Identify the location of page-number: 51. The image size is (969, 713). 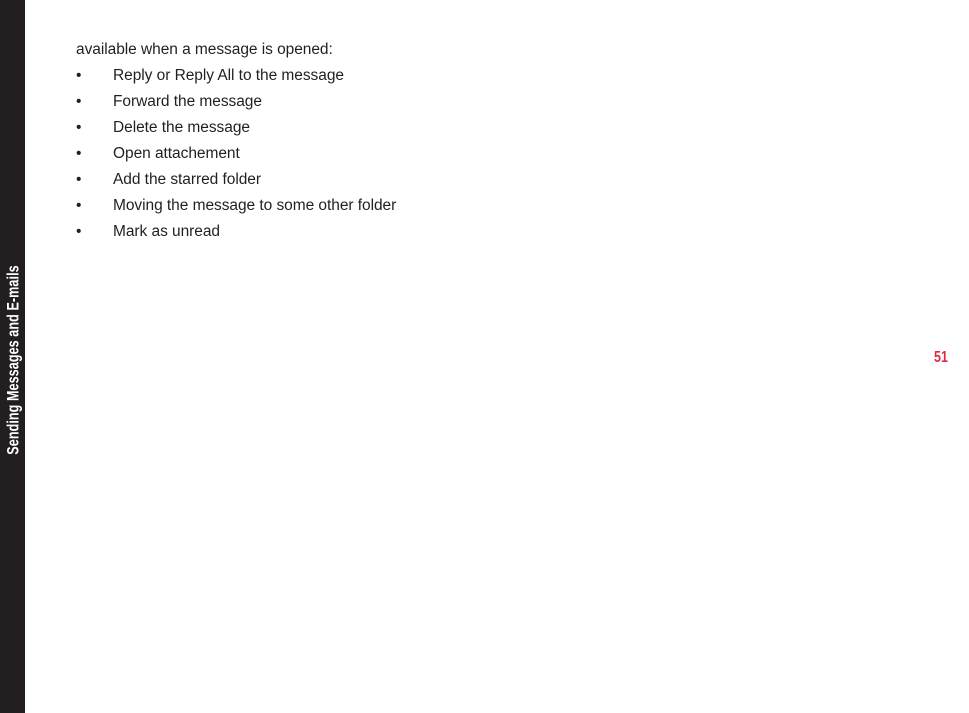
(943, 358).